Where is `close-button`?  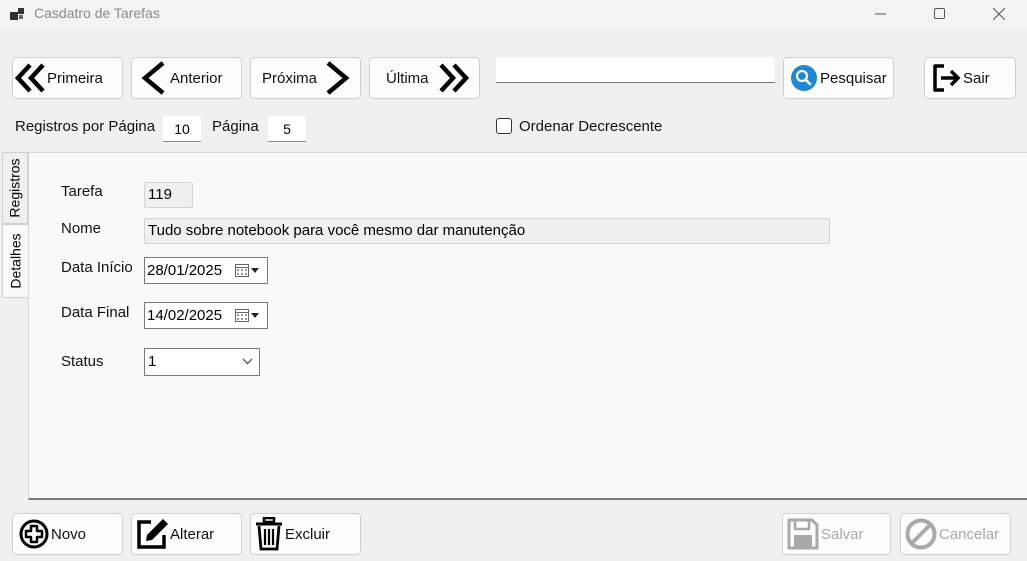
close-button is located at coordinates (999, 14).